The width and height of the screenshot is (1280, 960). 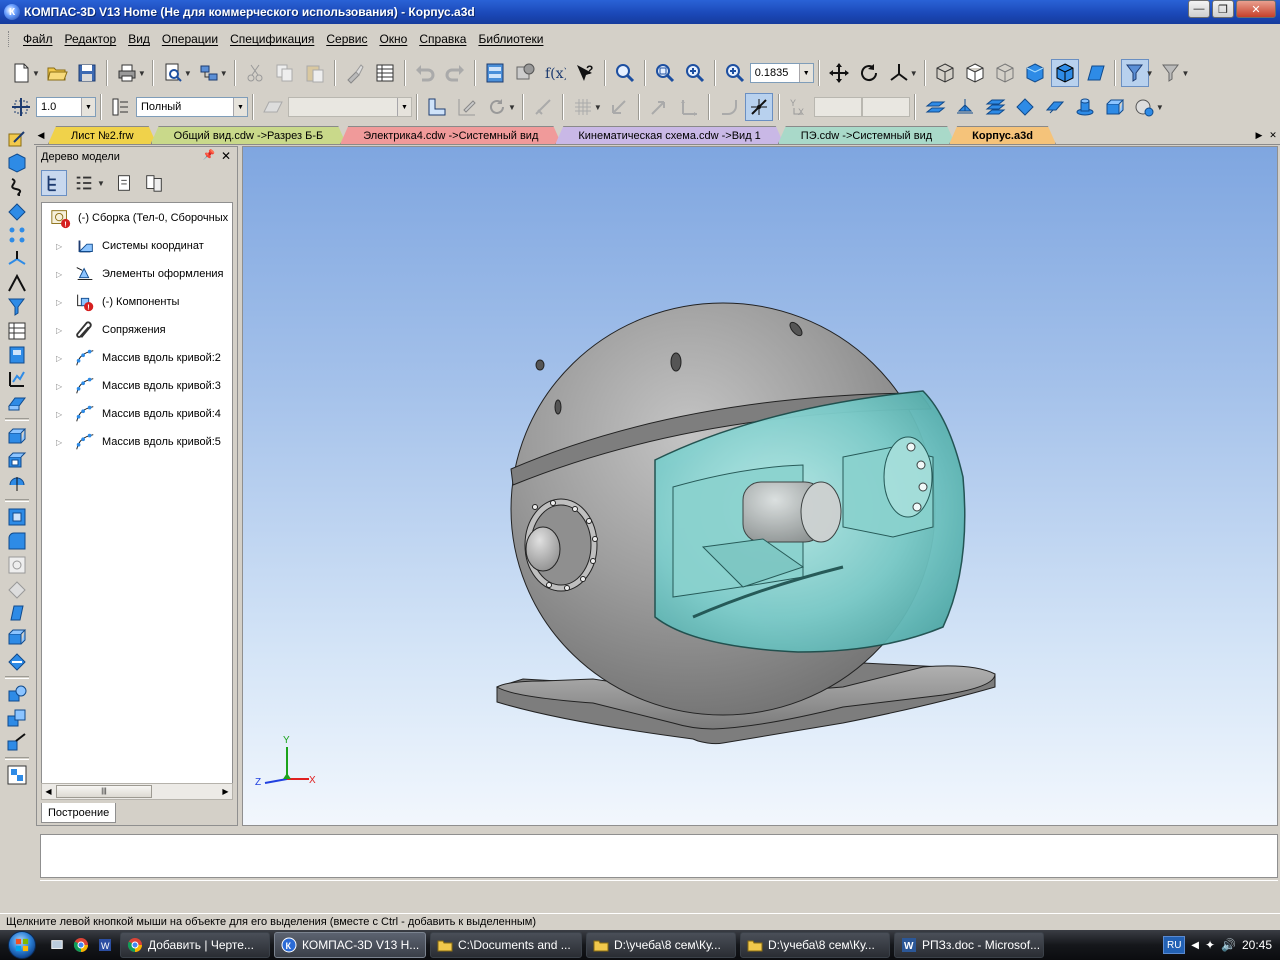 I want to click on shell-icon, so click(x=17, y=589).